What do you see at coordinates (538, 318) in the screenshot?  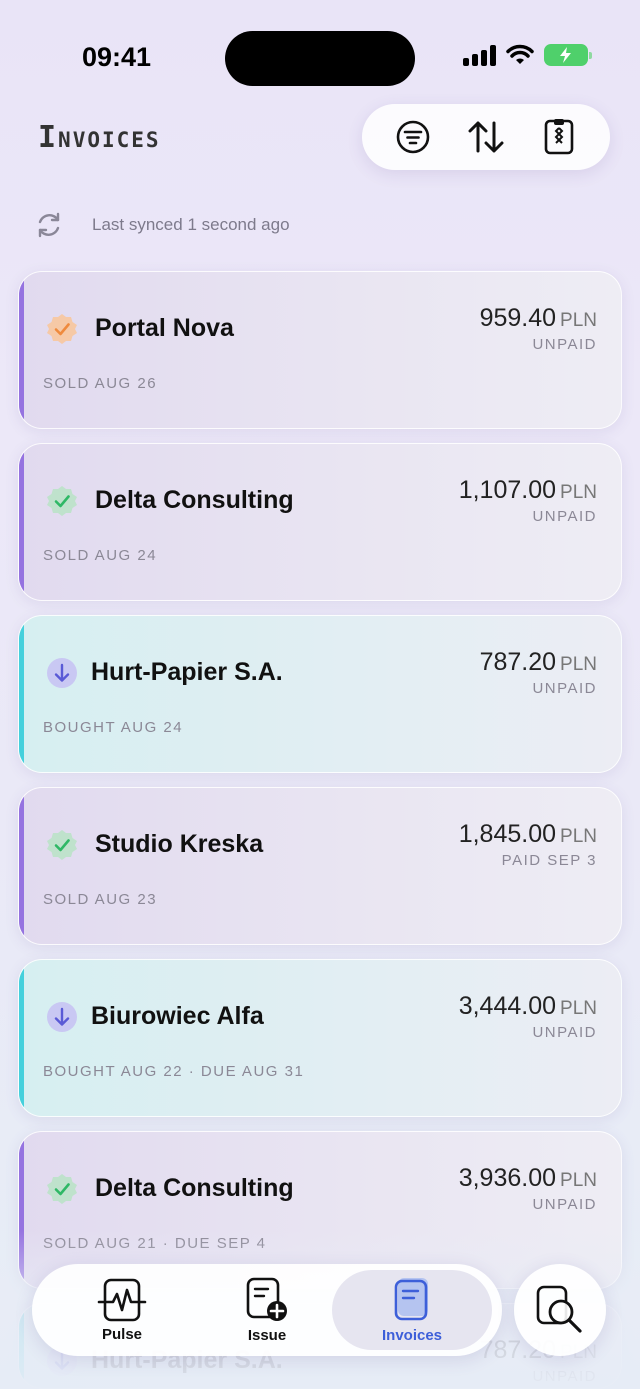 I see `invoice-amount: 959.40 PLN` at bounding box center [538, 318].